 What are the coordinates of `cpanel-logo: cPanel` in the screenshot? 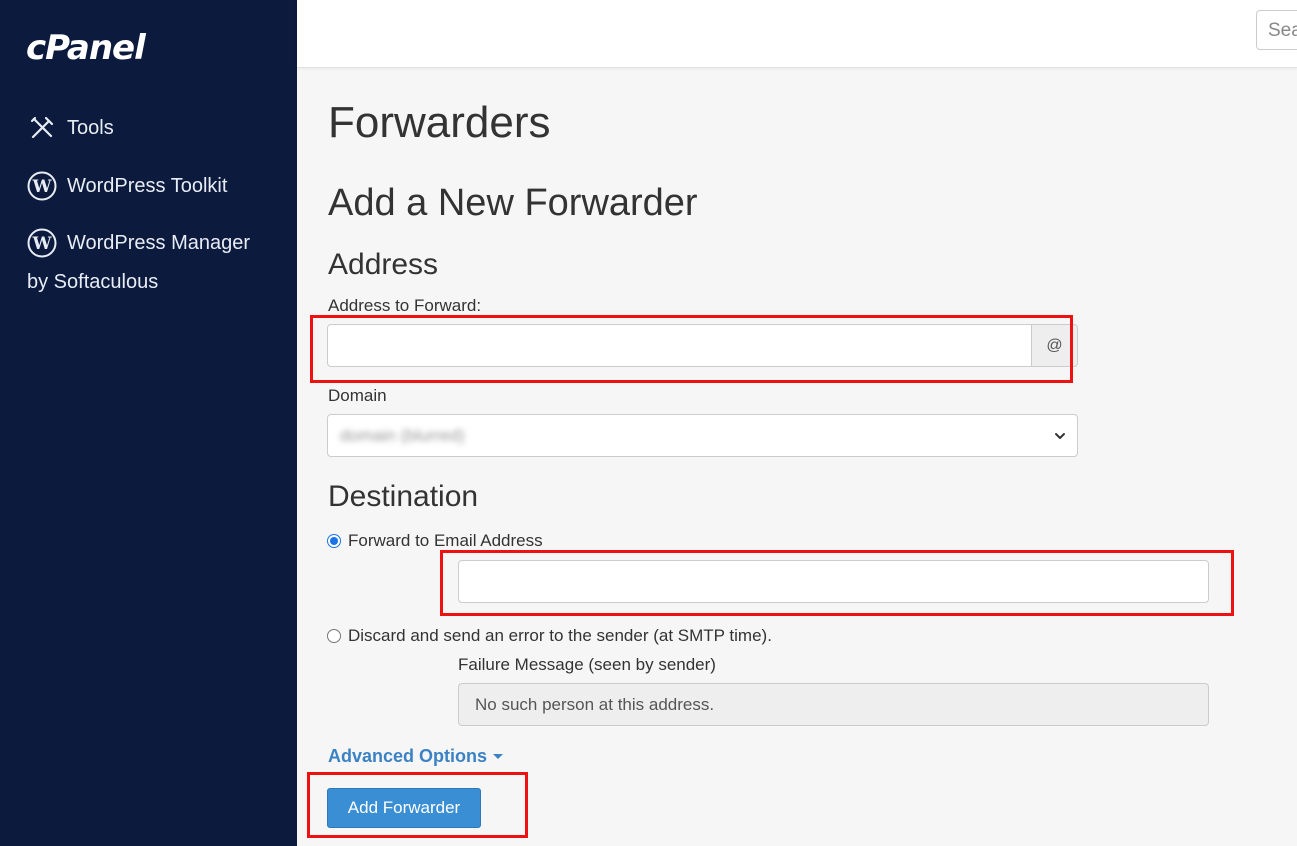 It's located at (86, 48).